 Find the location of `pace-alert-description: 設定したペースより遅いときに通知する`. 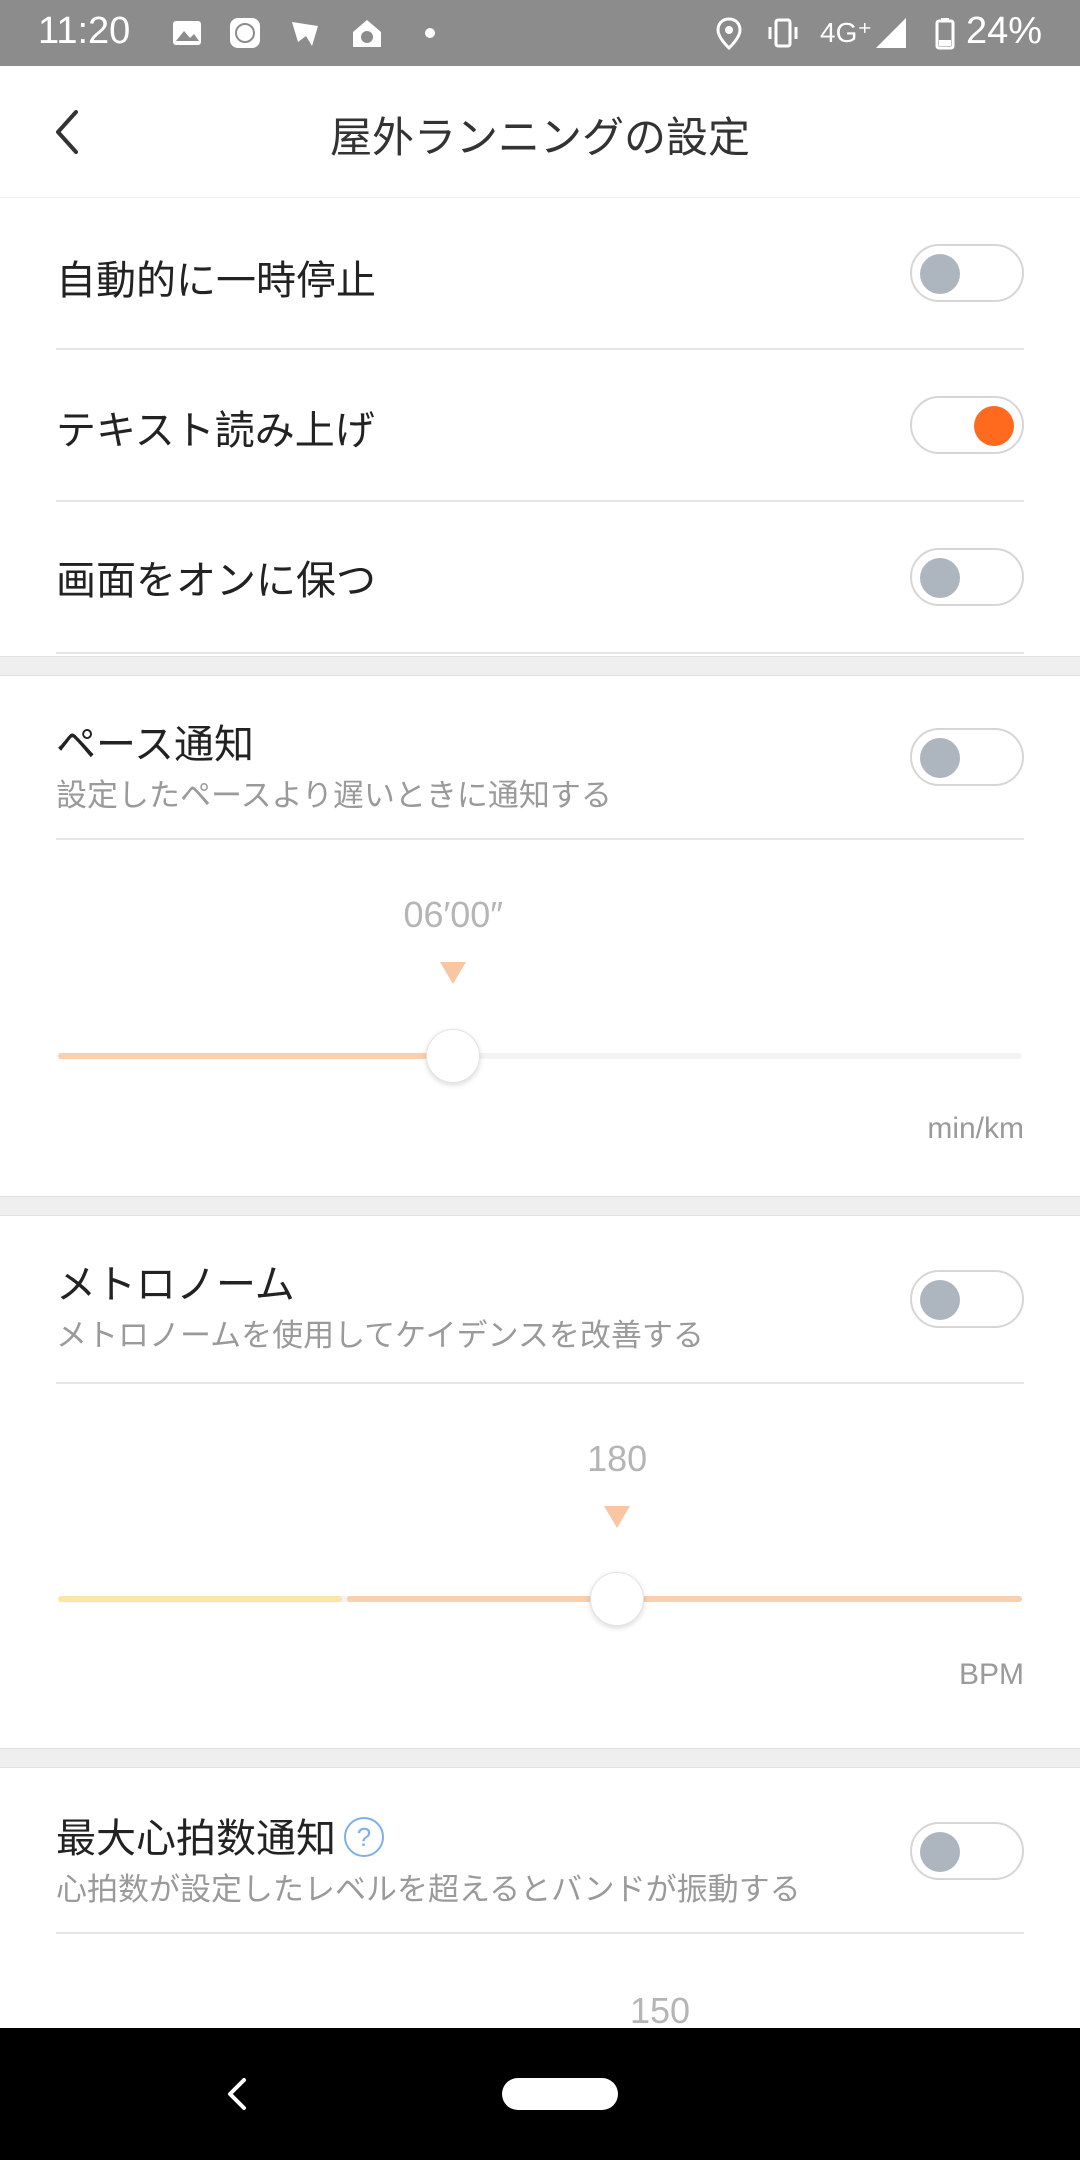

pace-alert-description: 設定したペースより遅いときに通知する is located at coordinates (334, 796).